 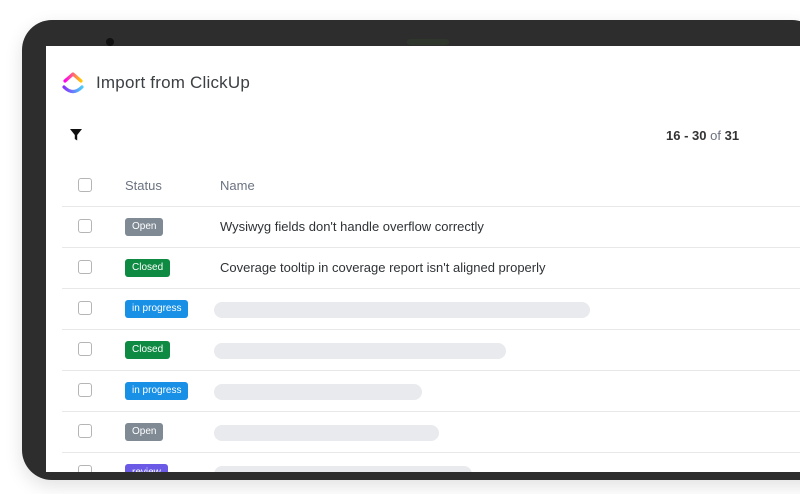 I want to click on table-row: Closed, so click(x=431, y=350).